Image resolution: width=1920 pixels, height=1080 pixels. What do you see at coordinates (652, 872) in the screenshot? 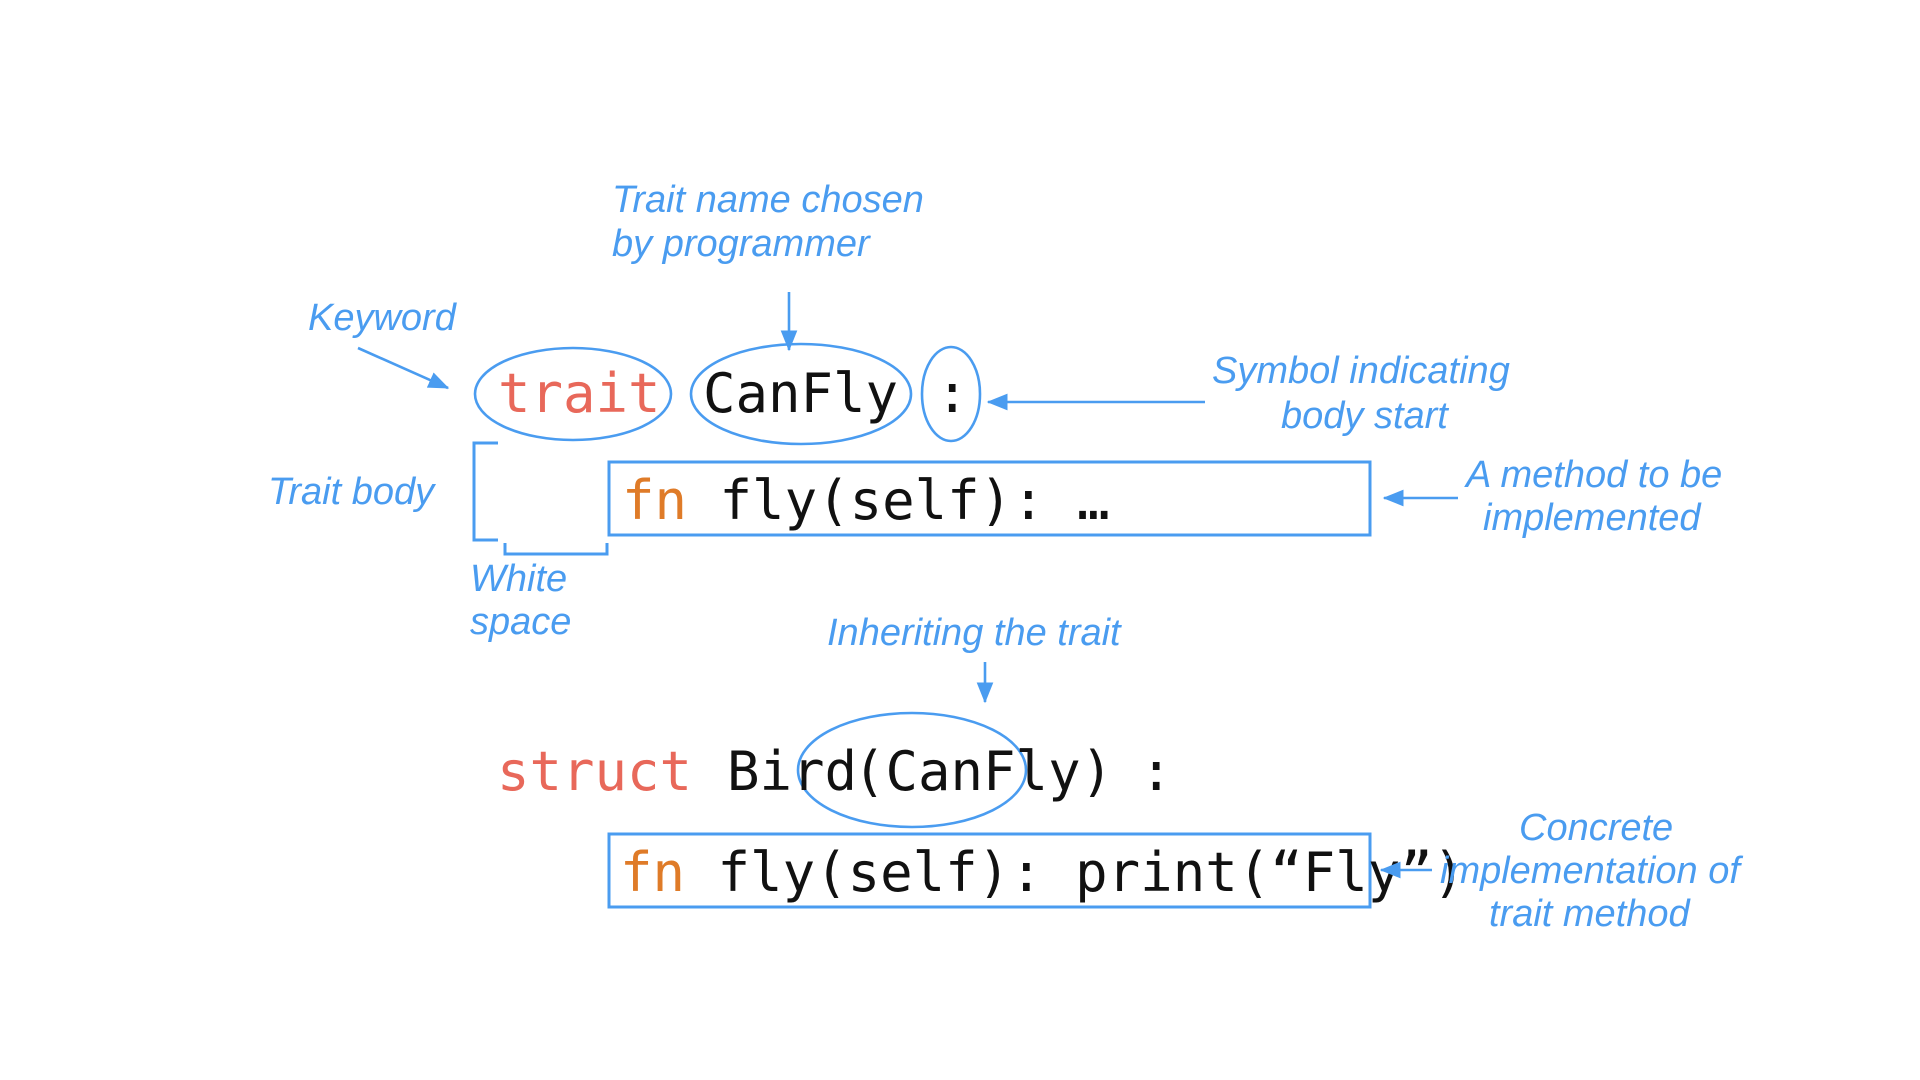
I see `code-struct-fn-keyword: fn` at bounding box center [652, 872].